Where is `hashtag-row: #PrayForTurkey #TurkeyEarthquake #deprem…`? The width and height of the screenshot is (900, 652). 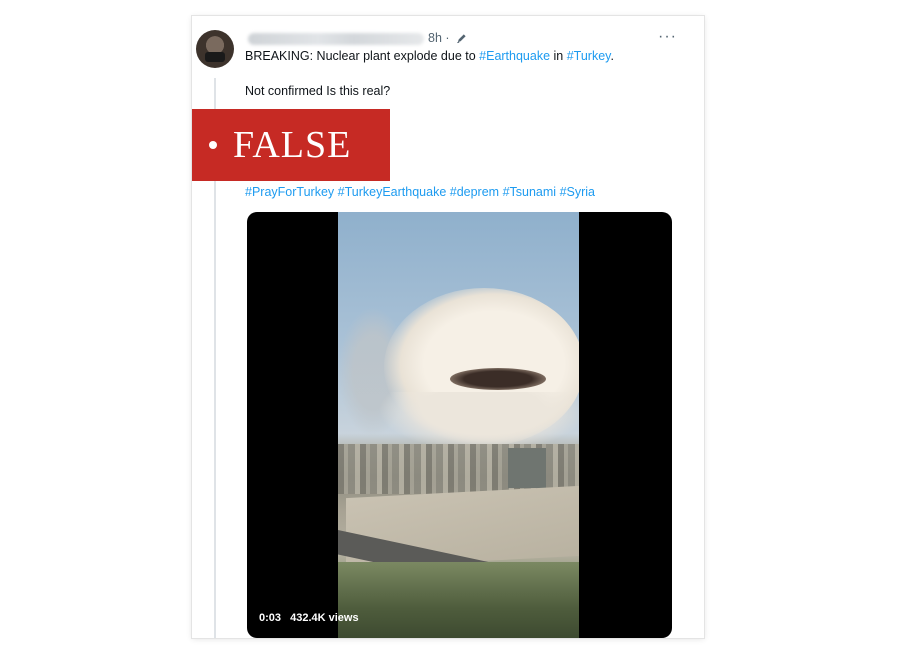 hashtag-row: #PrayForTurkey #TurkeyEarthquake #deprem… is located at coordinates (420, 192).